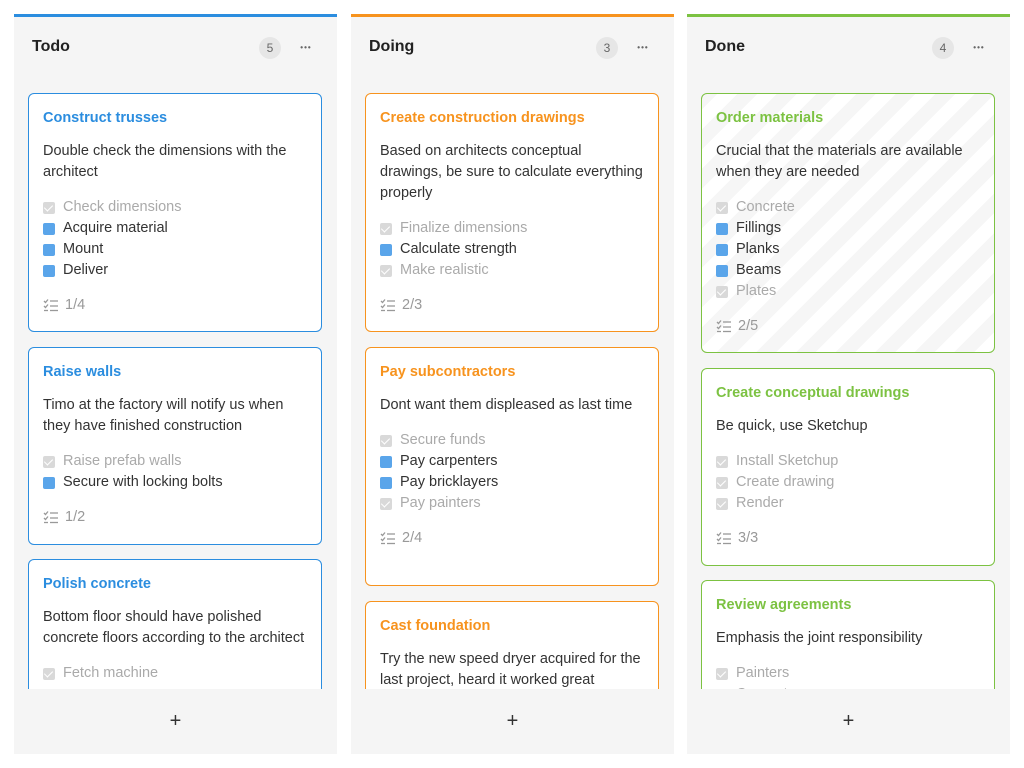 Image resolution: width=1024 pixels, height=768 pixels. What do you see at coordinates (848, 673) in the screenshot?
I see `checklist-item: Painters` at bounding box center [848, 673].